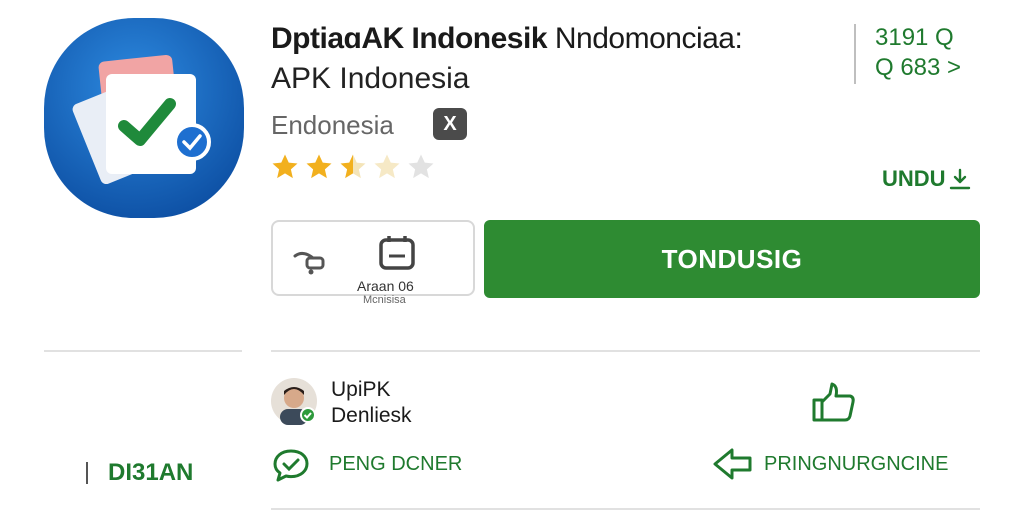 The image size is (1024, 512). What do you see at coordinates (143, 351) in the screenshot?
I see `divider-left` at bounding box center [143, 351].